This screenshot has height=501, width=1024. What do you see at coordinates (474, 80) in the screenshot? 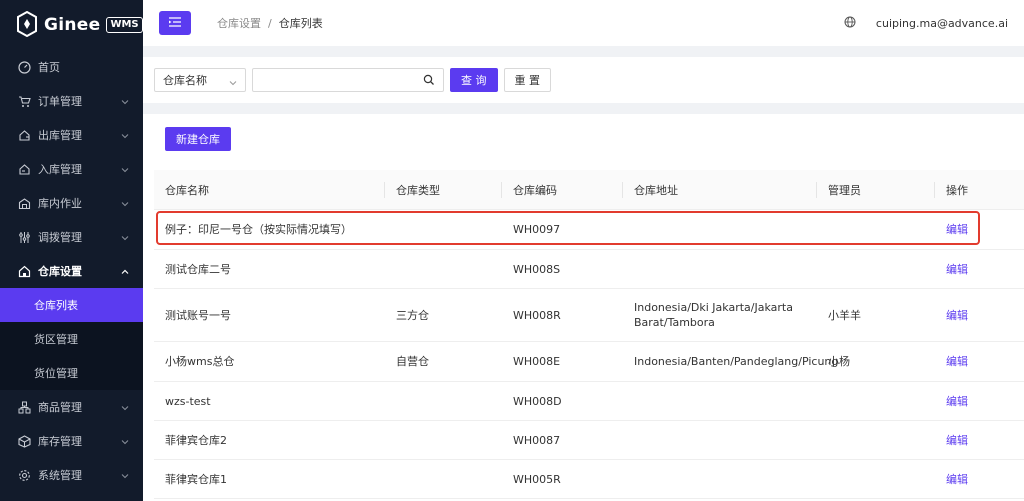
I see `query-button: 查 询` at bounding box center [474, 80].